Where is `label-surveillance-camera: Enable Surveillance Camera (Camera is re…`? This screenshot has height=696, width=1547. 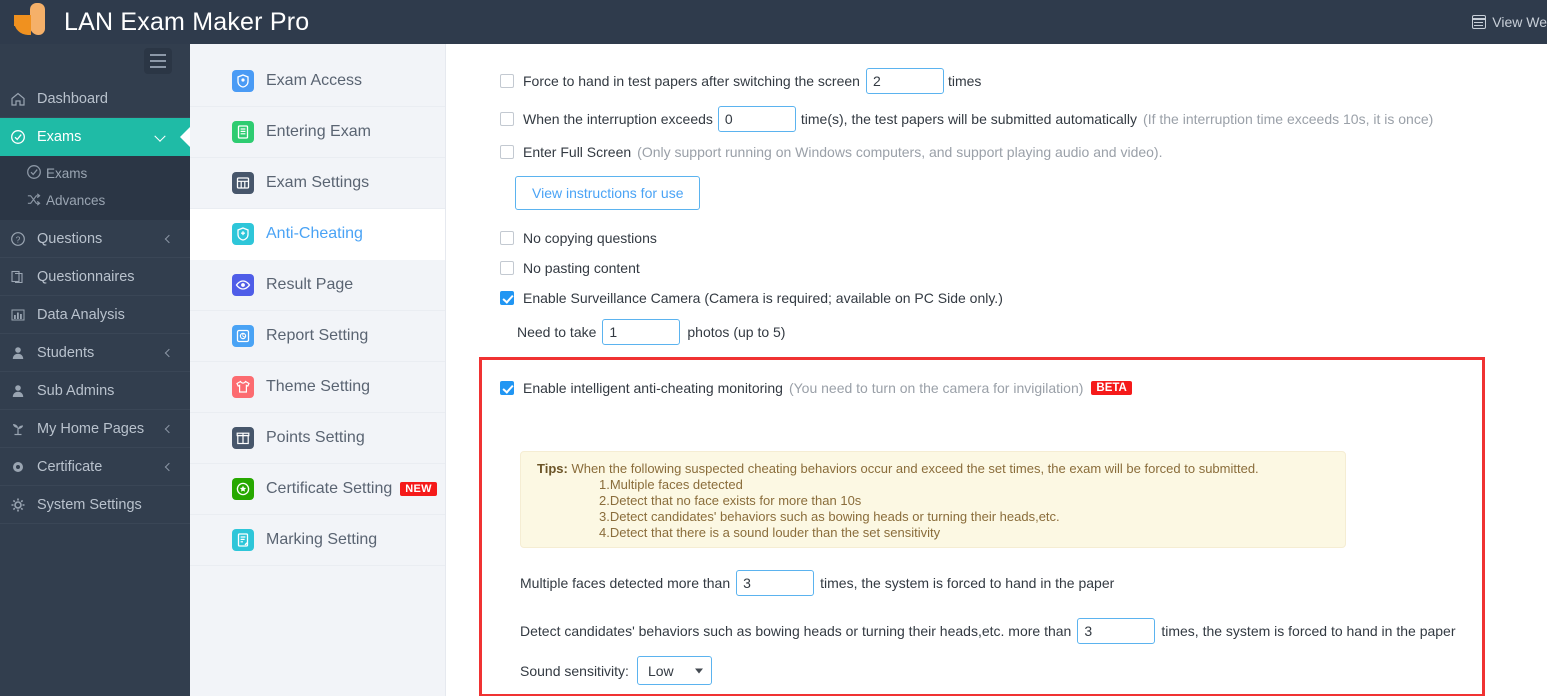 label-surveillance-camera: Enable Surveillance Camera (Camera is re… is located at coordinates (763, 298).